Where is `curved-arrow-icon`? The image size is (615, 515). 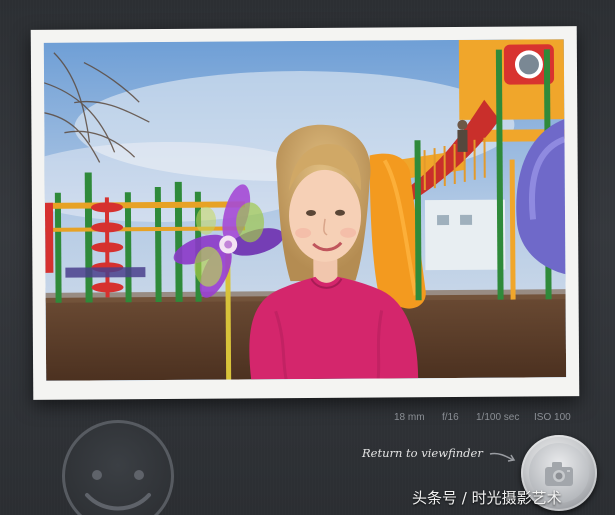 curved-arrow-icon is located at coordinates (502, 457).